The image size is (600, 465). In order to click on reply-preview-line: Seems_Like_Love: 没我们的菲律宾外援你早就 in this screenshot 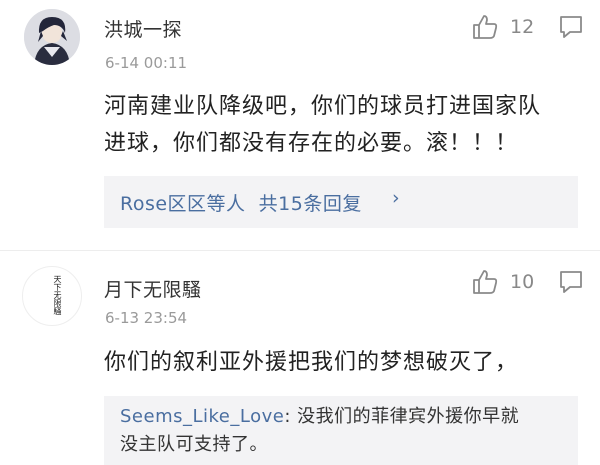, I will do `click(319, 417)`.